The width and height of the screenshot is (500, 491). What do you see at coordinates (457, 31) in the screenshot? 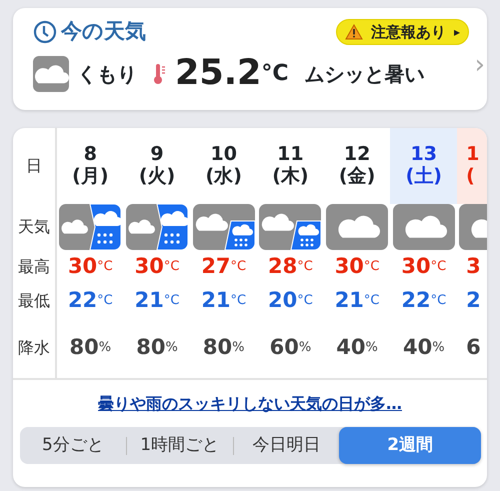
I see `arrow-icon: ▸` at bounding box center [457, 31].